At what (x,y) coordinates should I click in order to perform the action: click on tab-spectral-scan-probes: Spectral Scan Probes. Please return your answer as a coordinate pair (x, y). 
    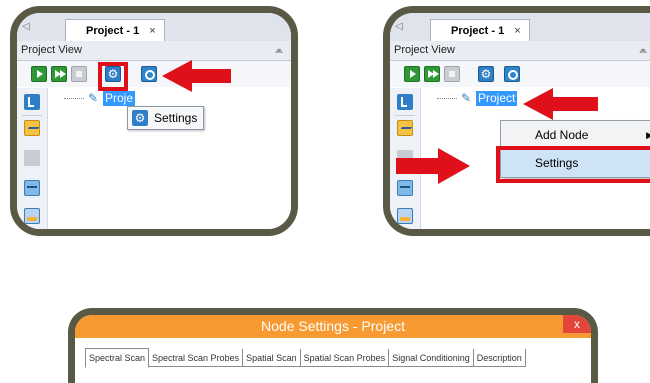
    Looking at the image, I should click on (196, 358).